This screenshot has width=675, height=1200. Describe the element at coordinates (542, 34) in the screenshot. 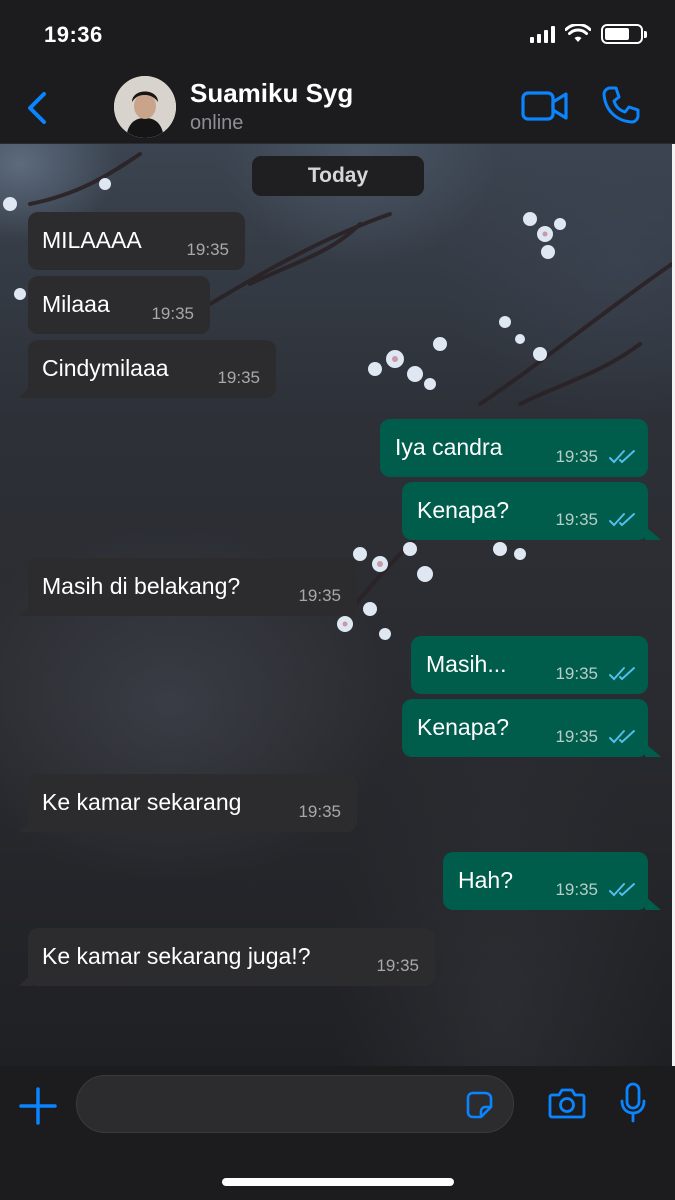

I see `cellular-signal-icon` at that location.